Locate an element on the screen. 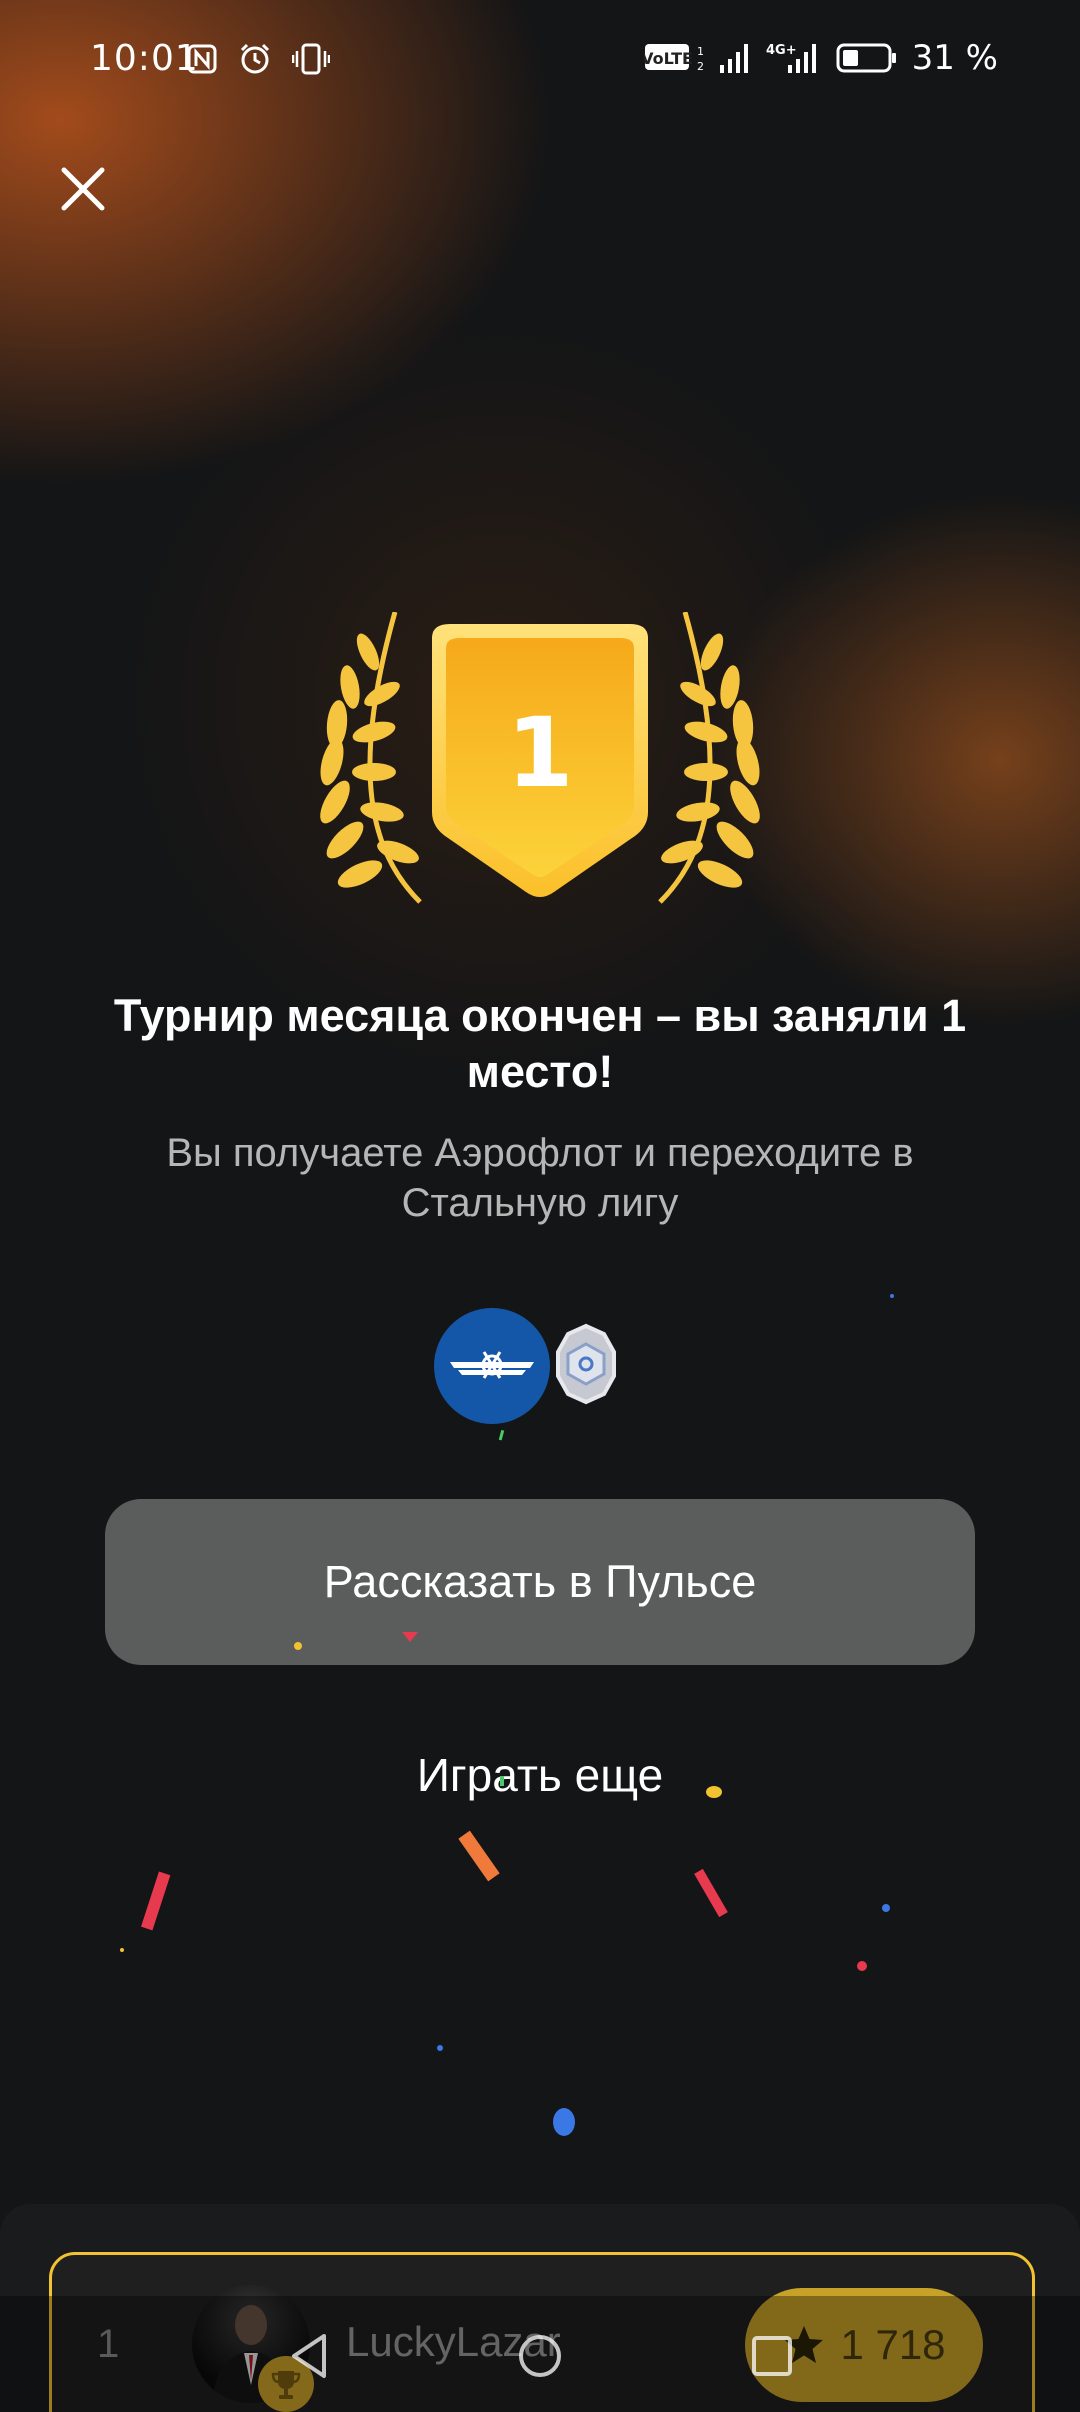 This screenshot has height=2412, width=1080. close-icon is located at coordinates (83, 189).